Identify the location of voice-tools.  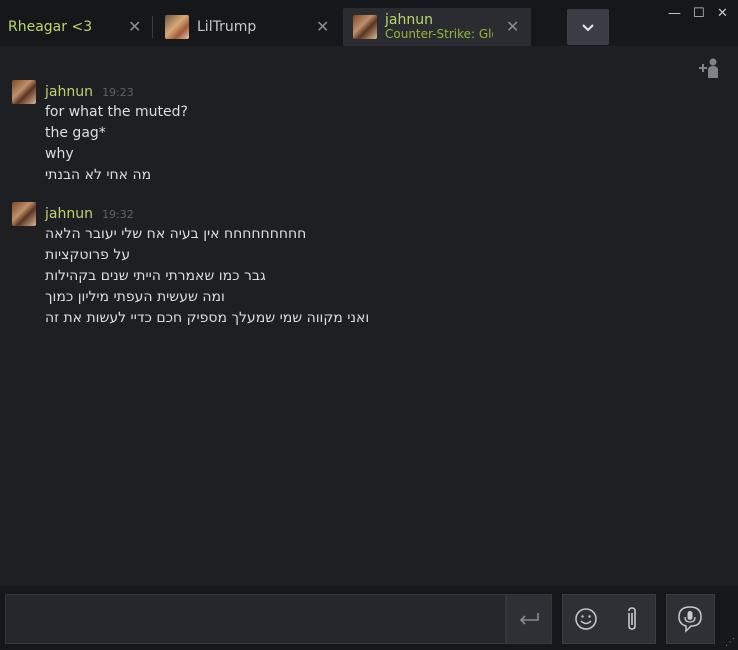
(690, 619).